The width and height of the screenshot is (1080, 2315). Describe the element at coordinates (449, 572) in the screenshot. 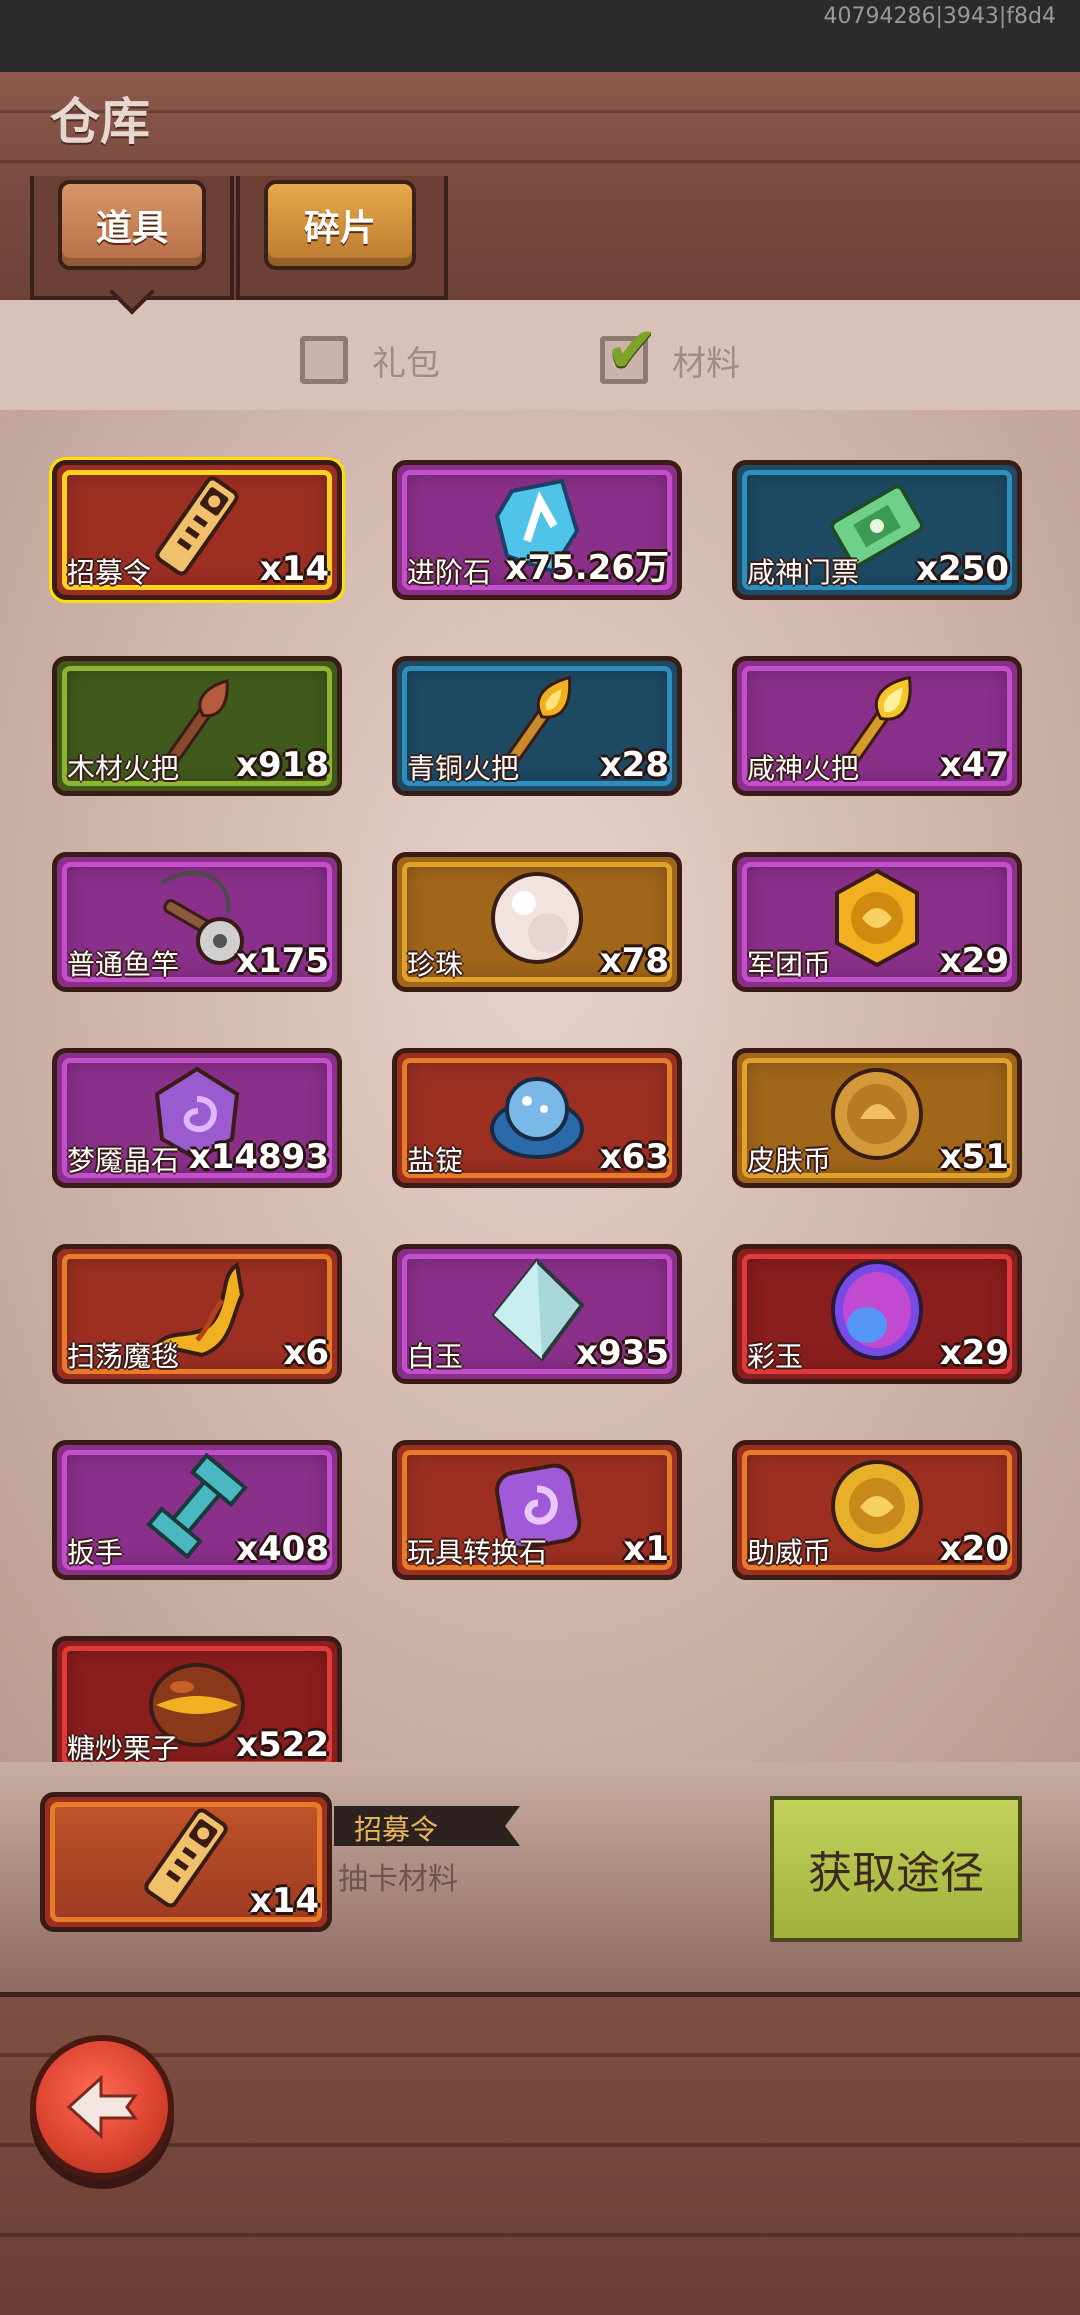

I see `item-name: 进阶石` at that location.